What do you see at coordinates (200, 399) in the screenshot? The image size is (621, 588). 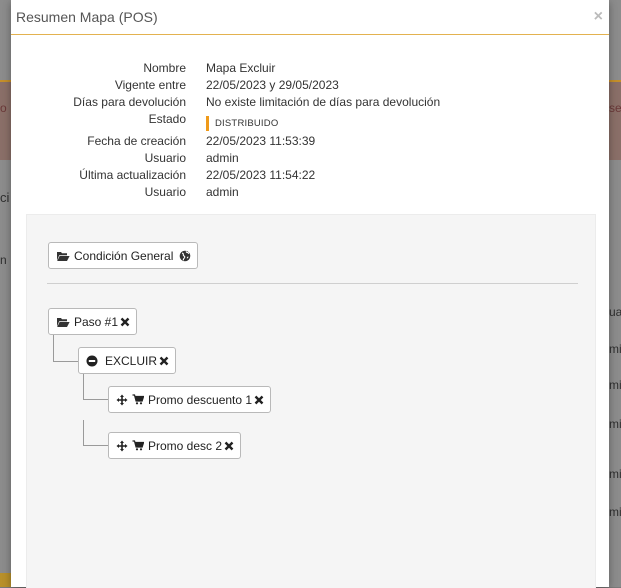 I see `promo-item-label: Promo descuento 1` at bounding box center [200, 399].